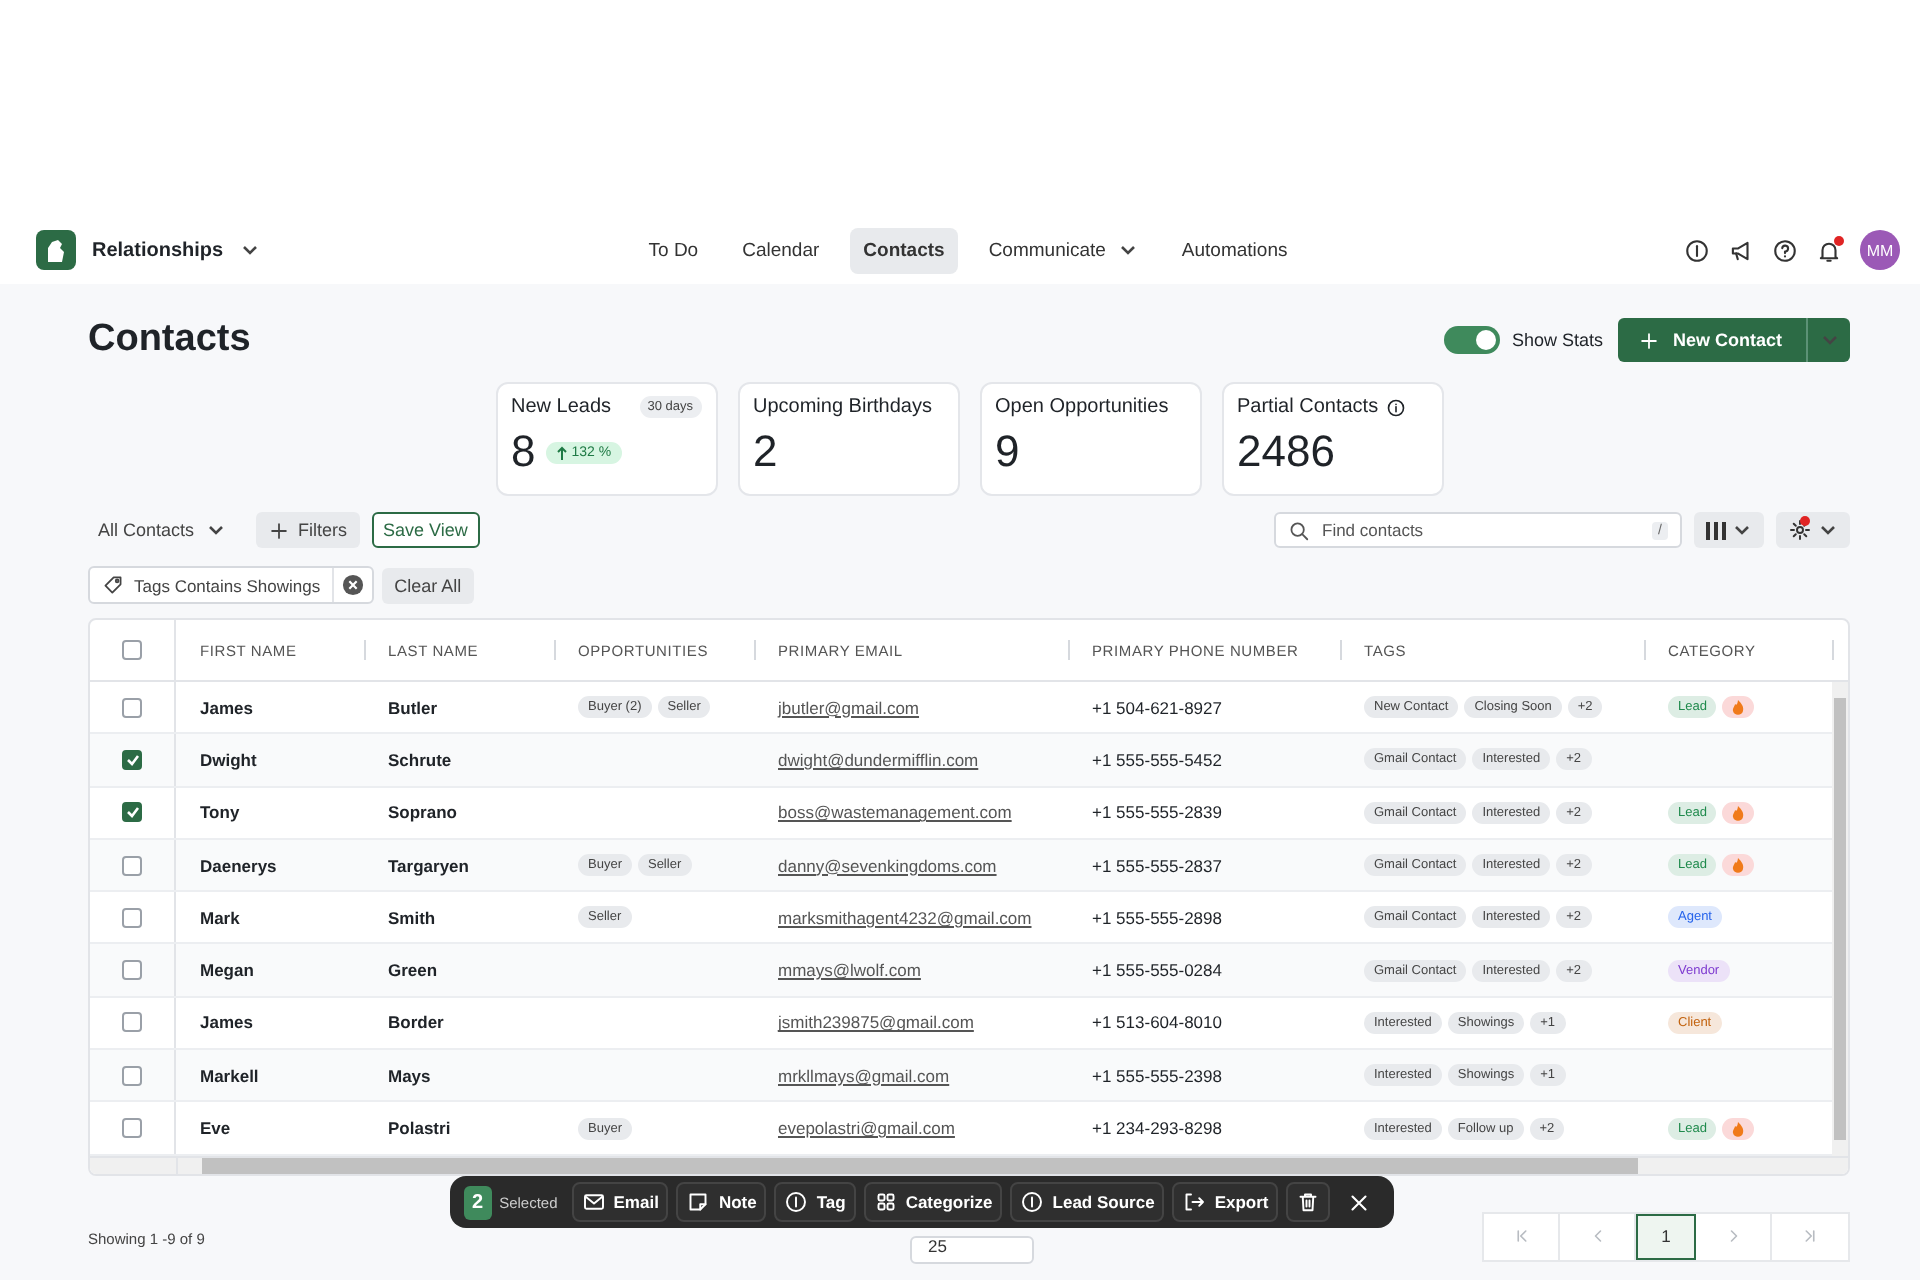 Image resolution: width=1920 pixels, height=1280 pixels. Describe the element at coordinates (1712, 340) in the screenshot. I see `new-contact-button: New Contact` at that location.